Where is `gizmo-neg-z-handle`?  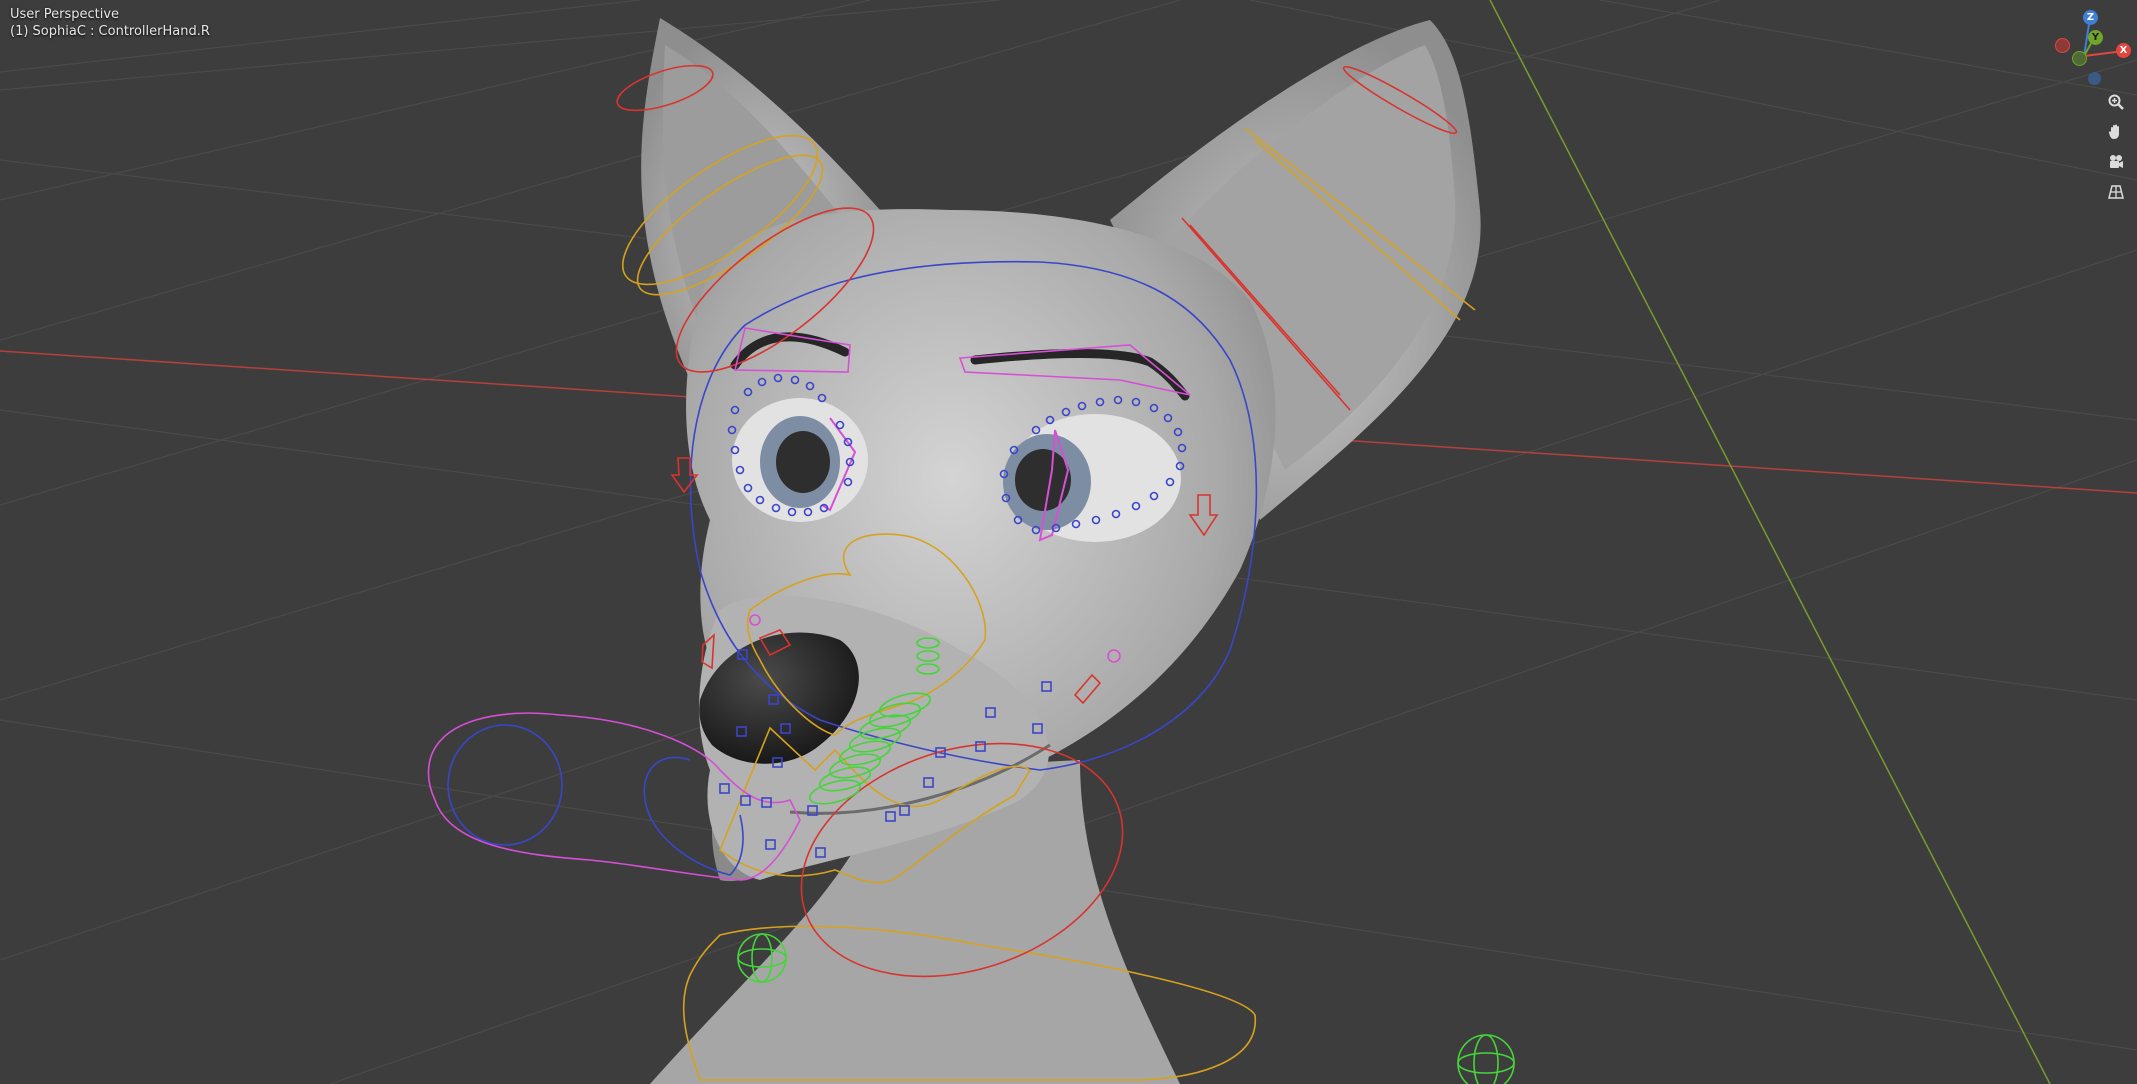
gizmo-neg-z-handle is located at coordinates (2094, 78).